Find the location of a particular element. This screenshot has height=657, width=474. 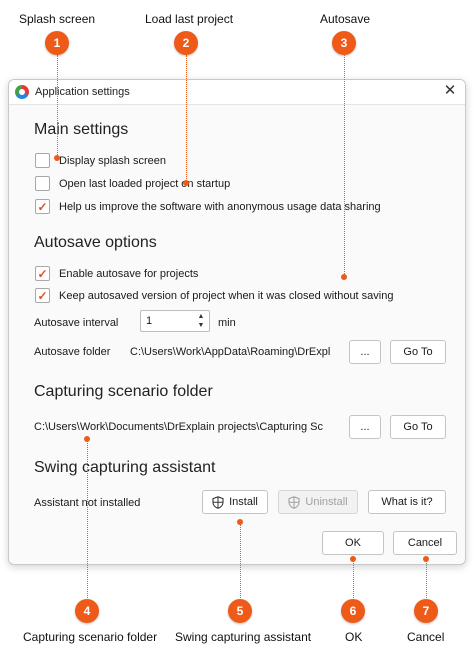

callout-badge-7: 7 is located at coordinates (426, 611).